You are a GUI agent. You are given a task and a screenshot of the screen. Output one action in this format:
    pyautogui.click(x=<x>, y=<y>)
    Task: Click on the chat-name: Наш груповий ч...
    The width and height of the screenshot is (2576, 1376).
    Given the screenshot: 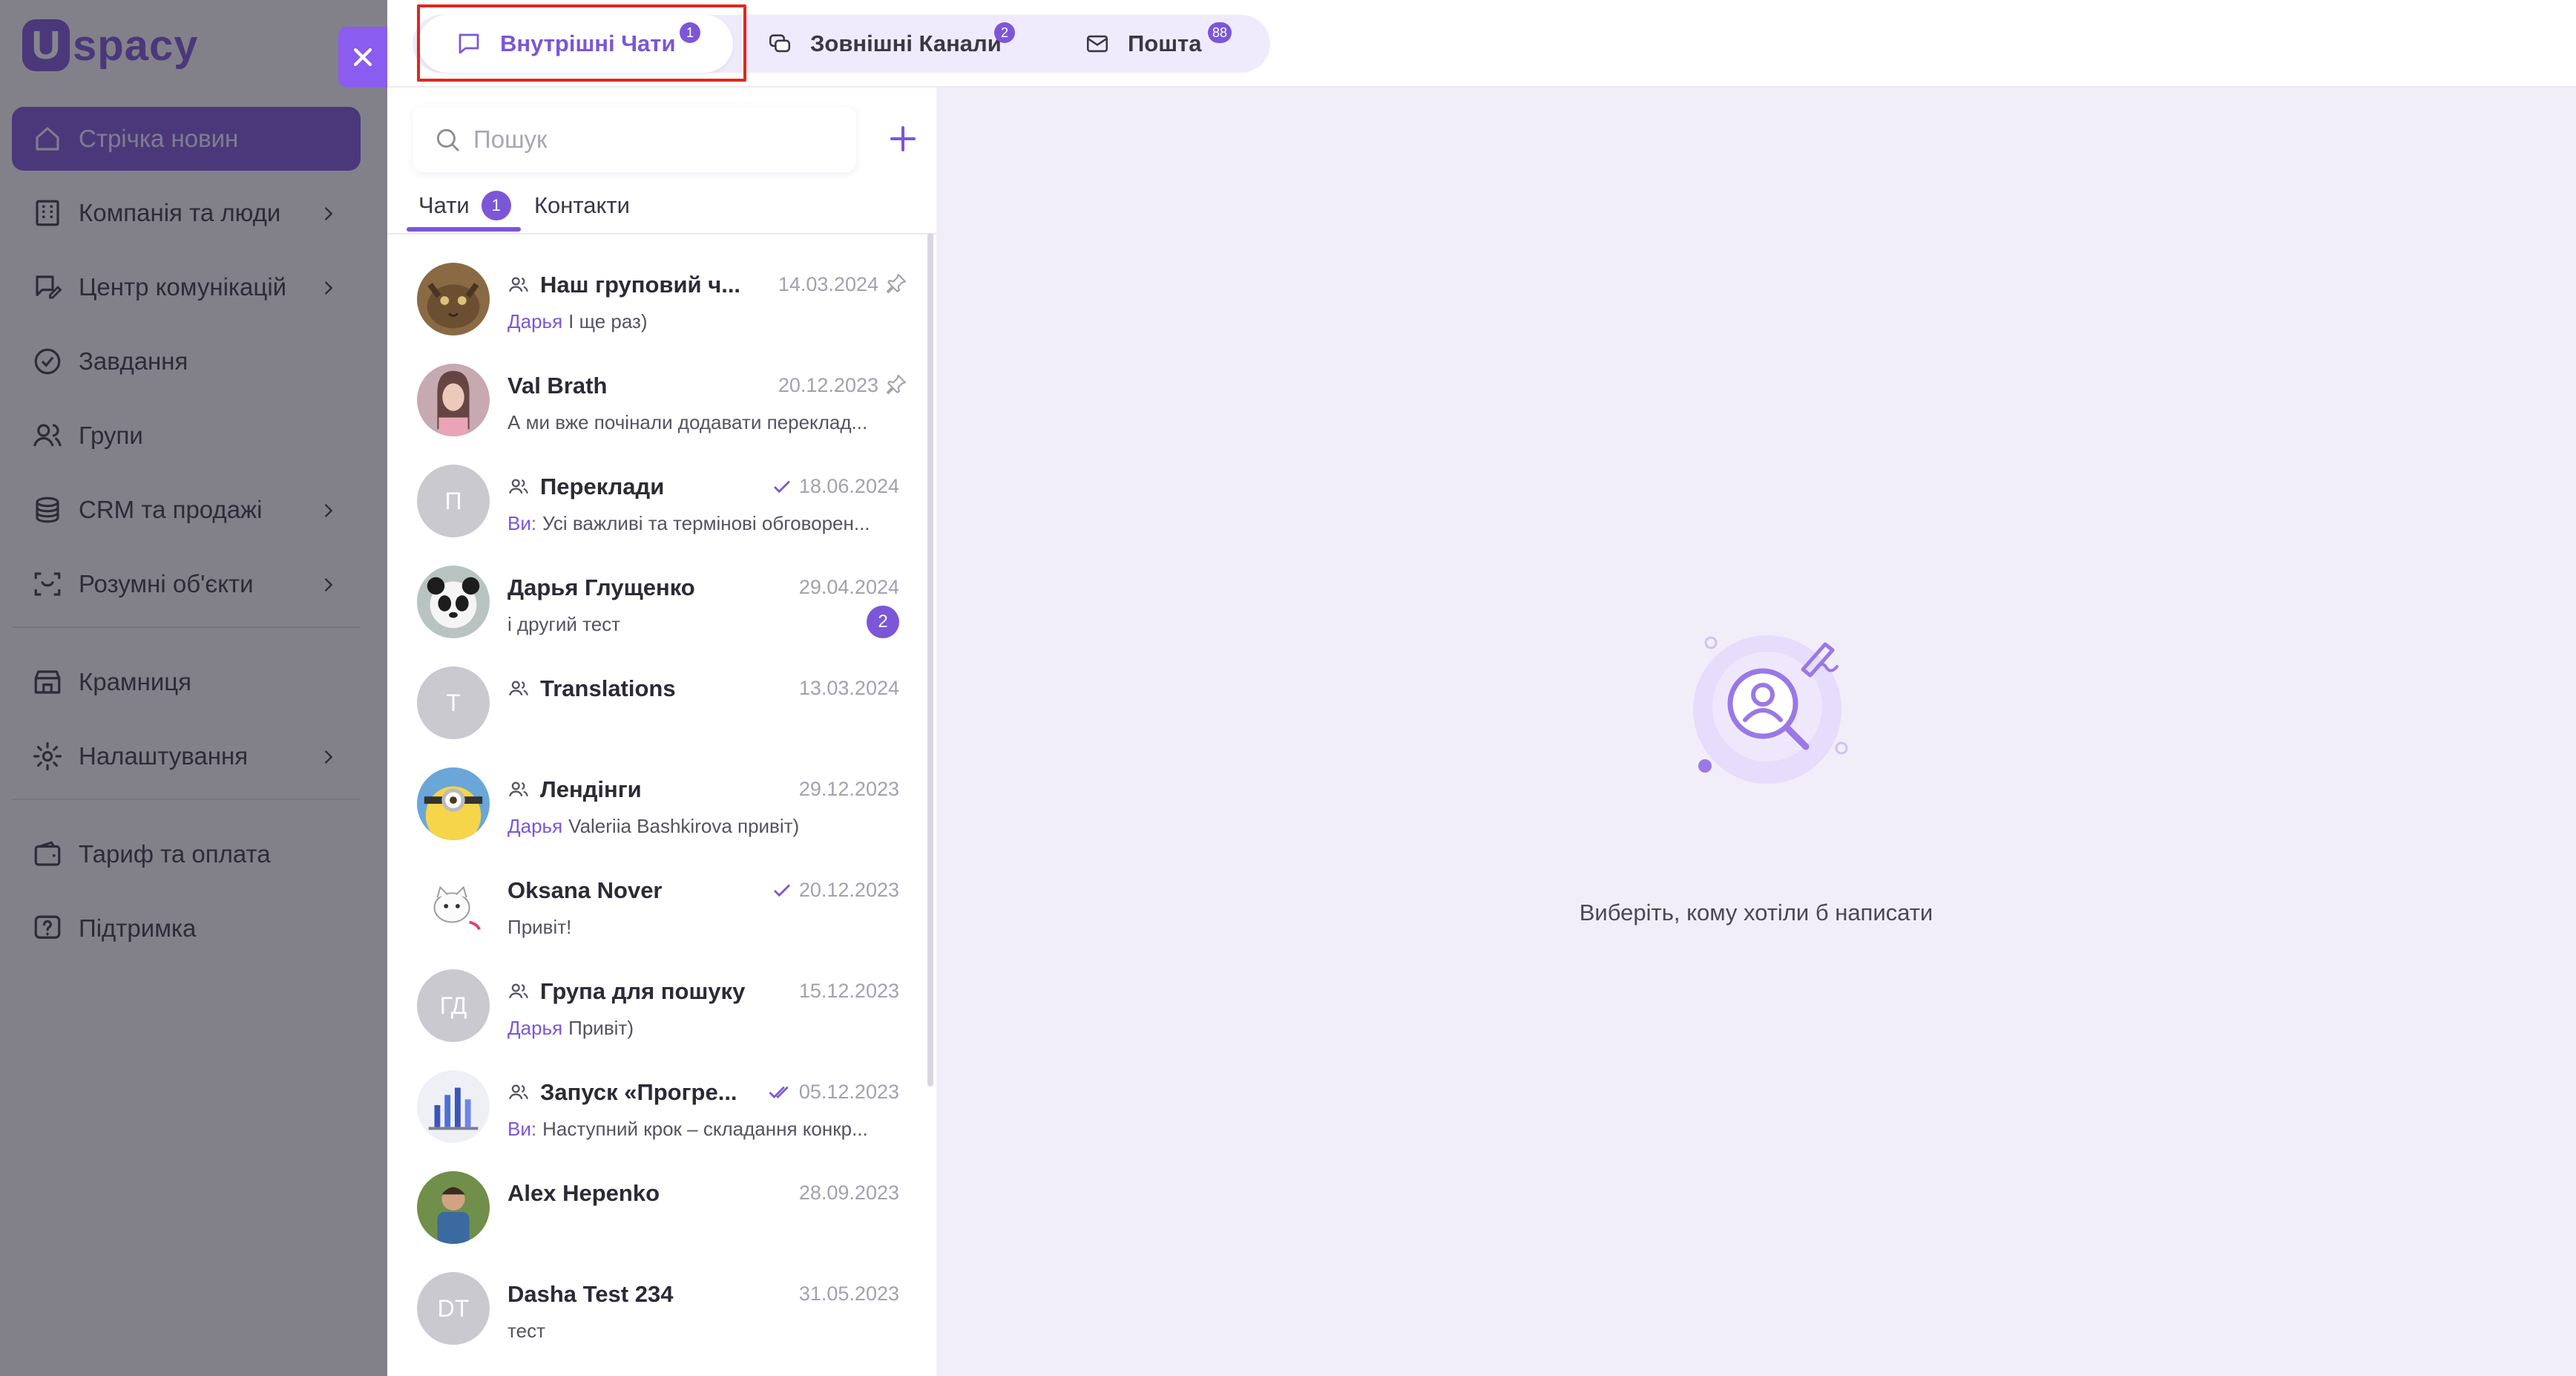 What is the action you would take?
    pyautogui.click(x=640, y=285)
    